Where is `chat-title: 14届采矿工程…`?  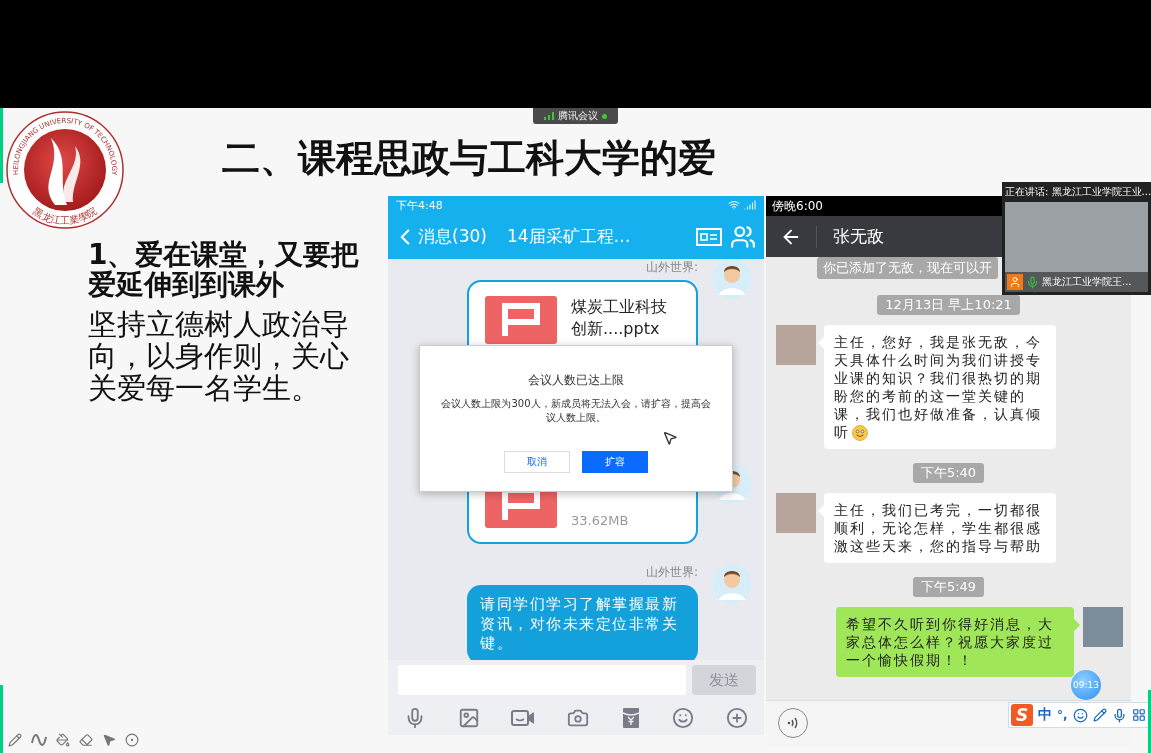 chat-title: 14届采矿工程… is located at coordinates (569, 236).